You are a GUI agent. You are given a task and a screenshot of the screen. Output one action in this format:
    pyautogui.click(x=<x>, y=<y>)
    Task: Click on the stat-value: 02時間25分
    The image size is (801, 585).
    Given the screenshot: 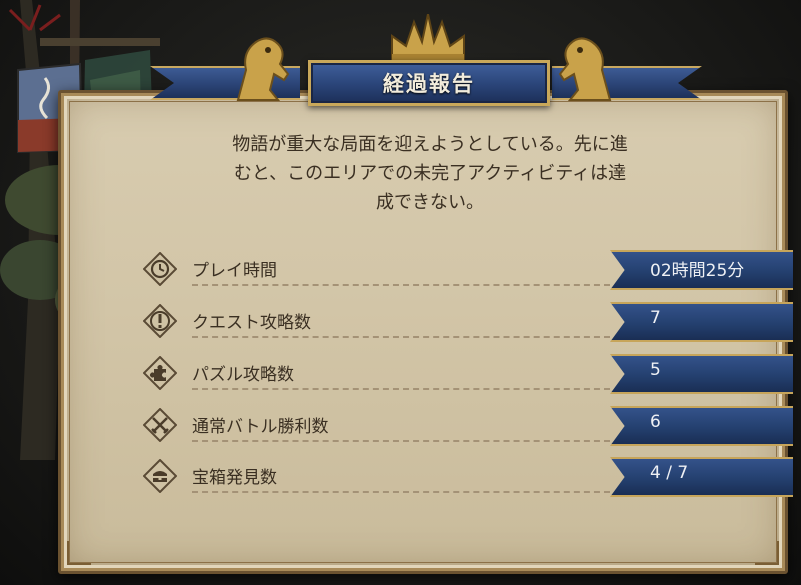 What is the action you would take?
    pyautogui.click(x=697, y=271)
    